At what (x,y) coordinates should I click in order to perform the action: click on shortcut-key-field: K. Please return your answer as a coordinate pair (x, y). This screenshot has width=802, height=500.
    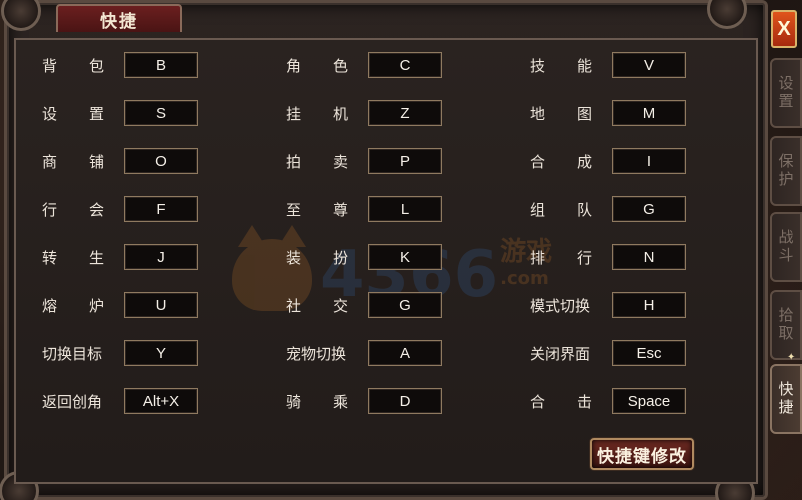
    Looking at the image, I should click on (405, 257).